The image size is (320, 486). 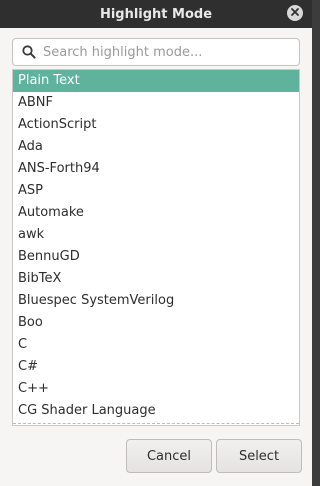 What do you see at coordinates (156, 169) in the screenshot?
I see `list-item: ANS-Forth94` at bounding box center [156, 169].